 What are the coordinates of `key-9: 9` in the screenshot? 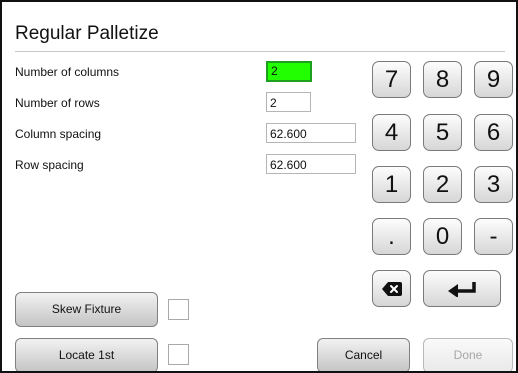 It's located at (493, 79).